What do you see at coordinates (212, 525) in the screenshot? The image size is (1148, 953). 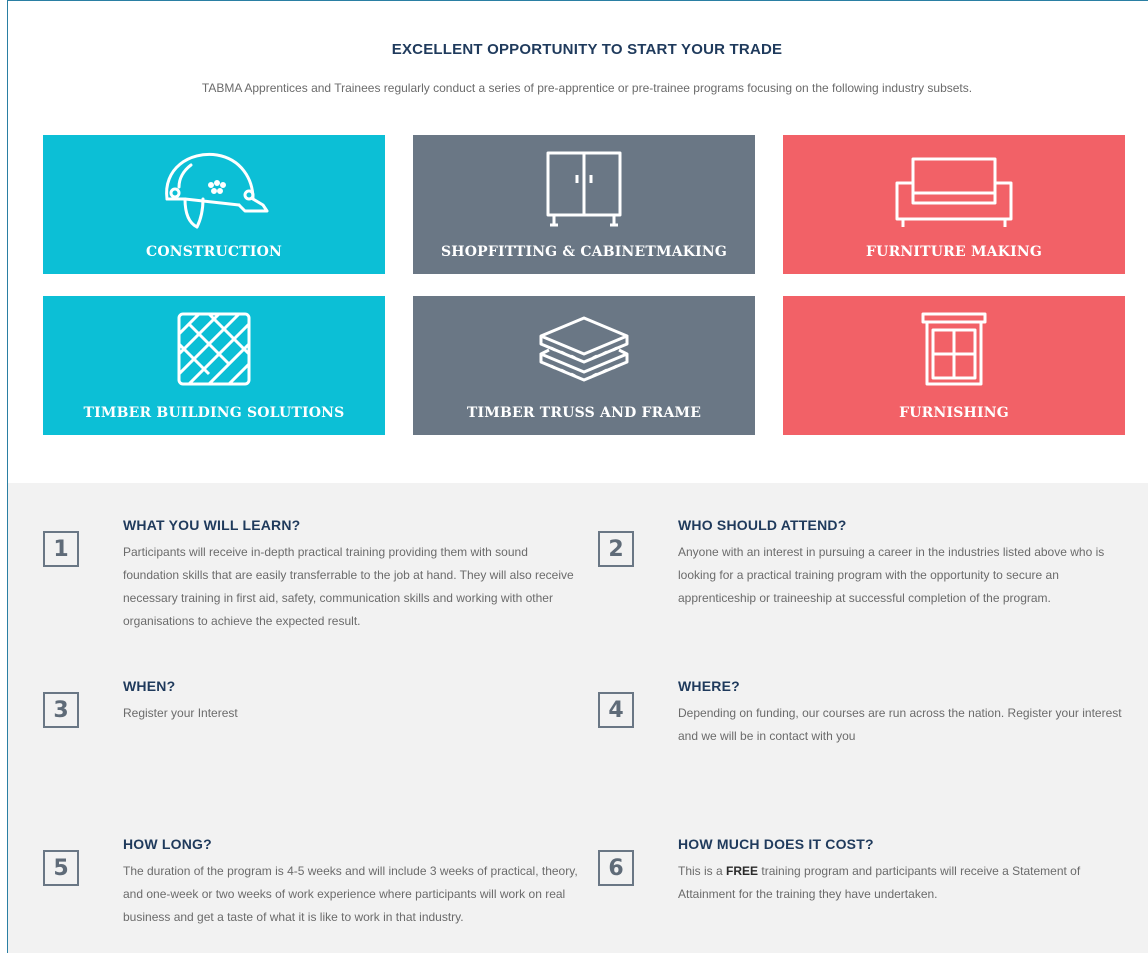 I see `info-title: WHAT YOU WILL LEARN?` at bounding box center [212, 525].